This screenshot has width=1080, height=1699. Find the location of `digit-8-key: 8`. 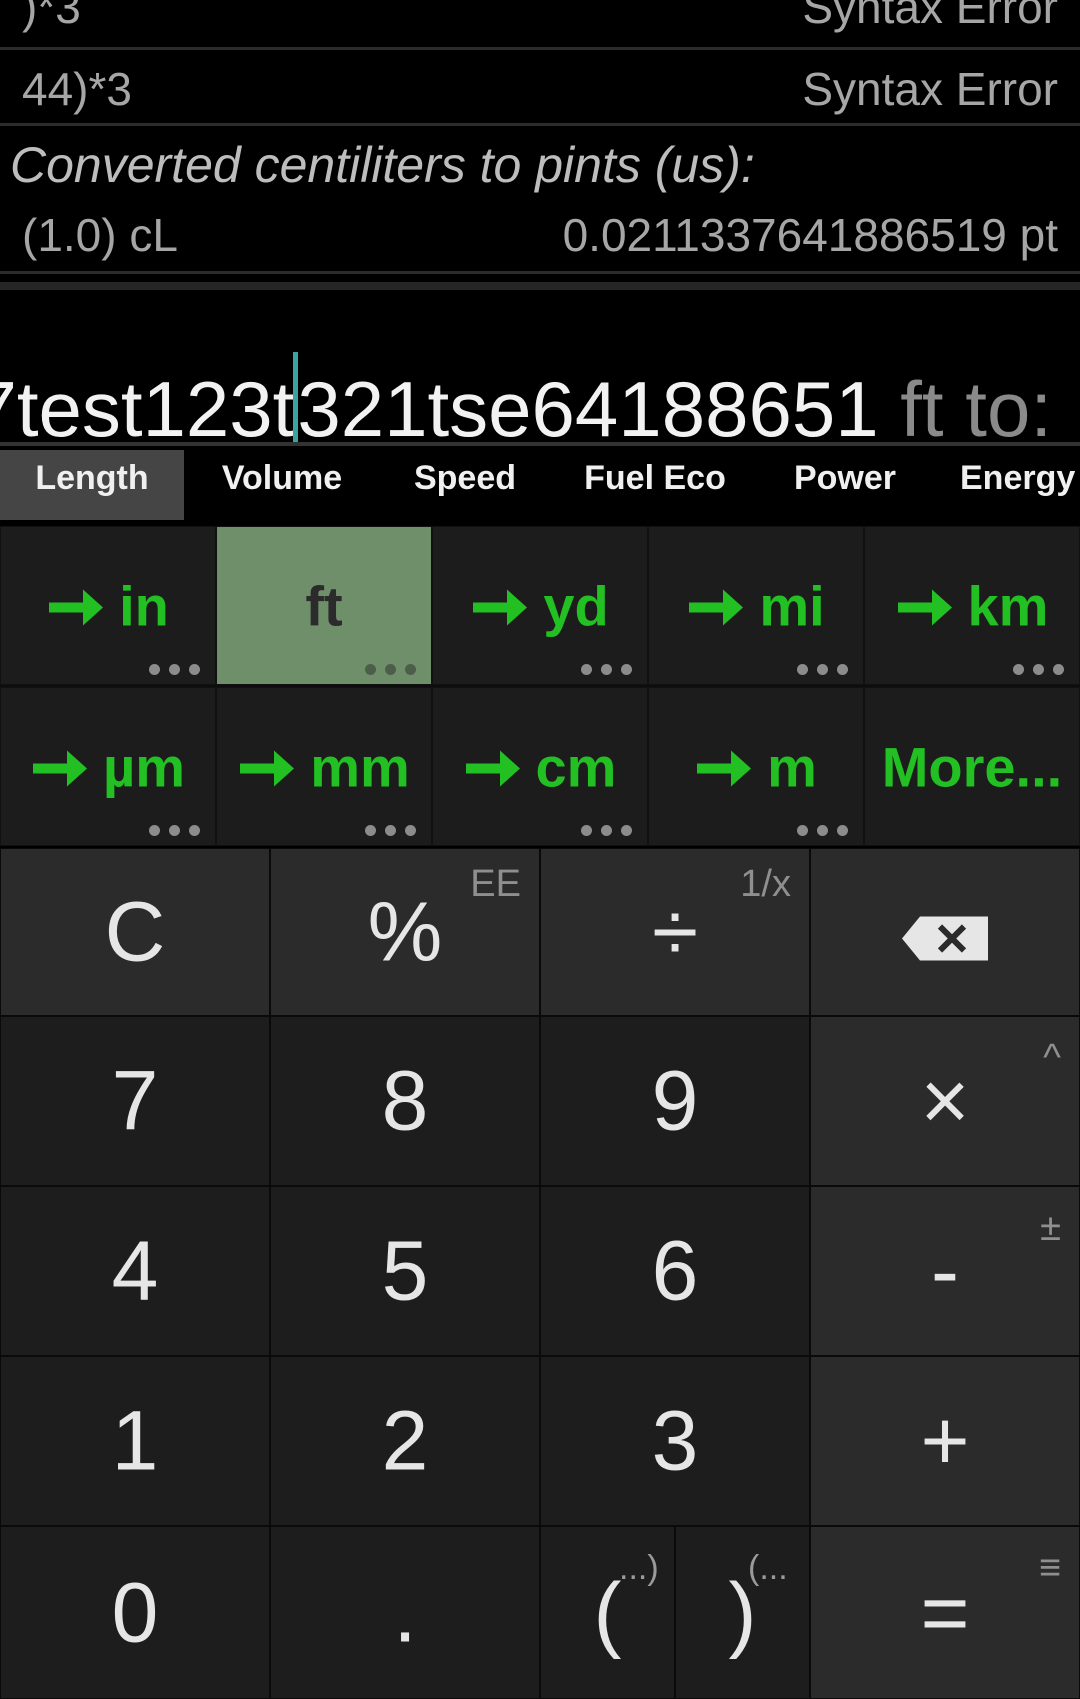

digit-8-key: 8 is located at coordinates (405, 1101).